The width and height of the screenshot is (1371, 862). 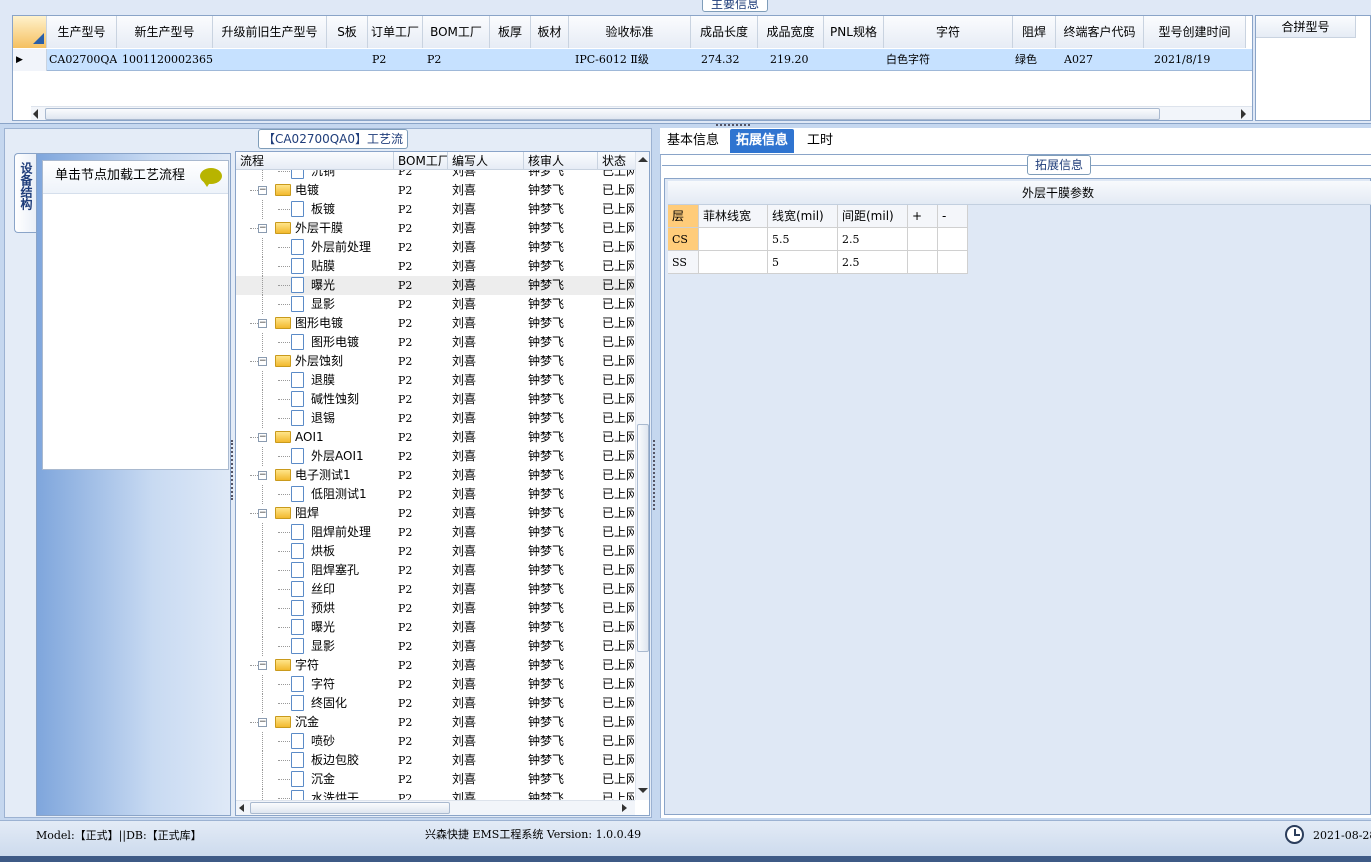 What do you see at coordinates (797, 60) in the screenshot?
I see `cell-width: 219.20` at bounding box center [797, 60].